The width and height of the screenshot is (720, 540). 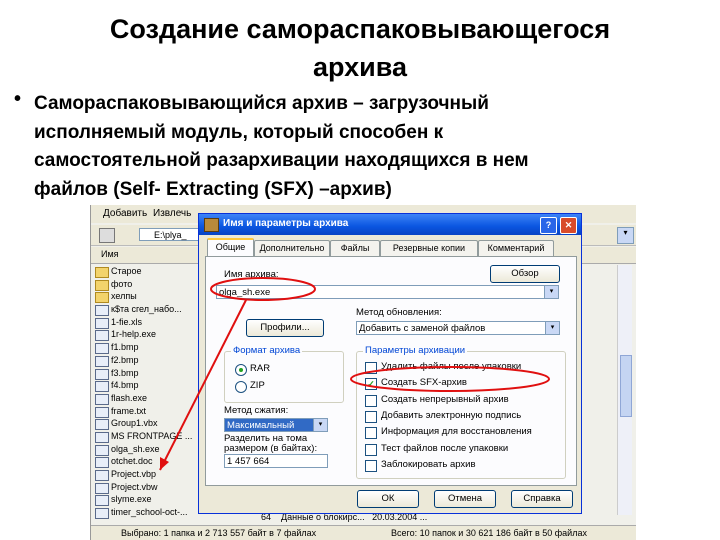 What do you see at coordinates (151, 271) in the screenshot?
I see `list-item: Старое` at bounding box center [151, 271].